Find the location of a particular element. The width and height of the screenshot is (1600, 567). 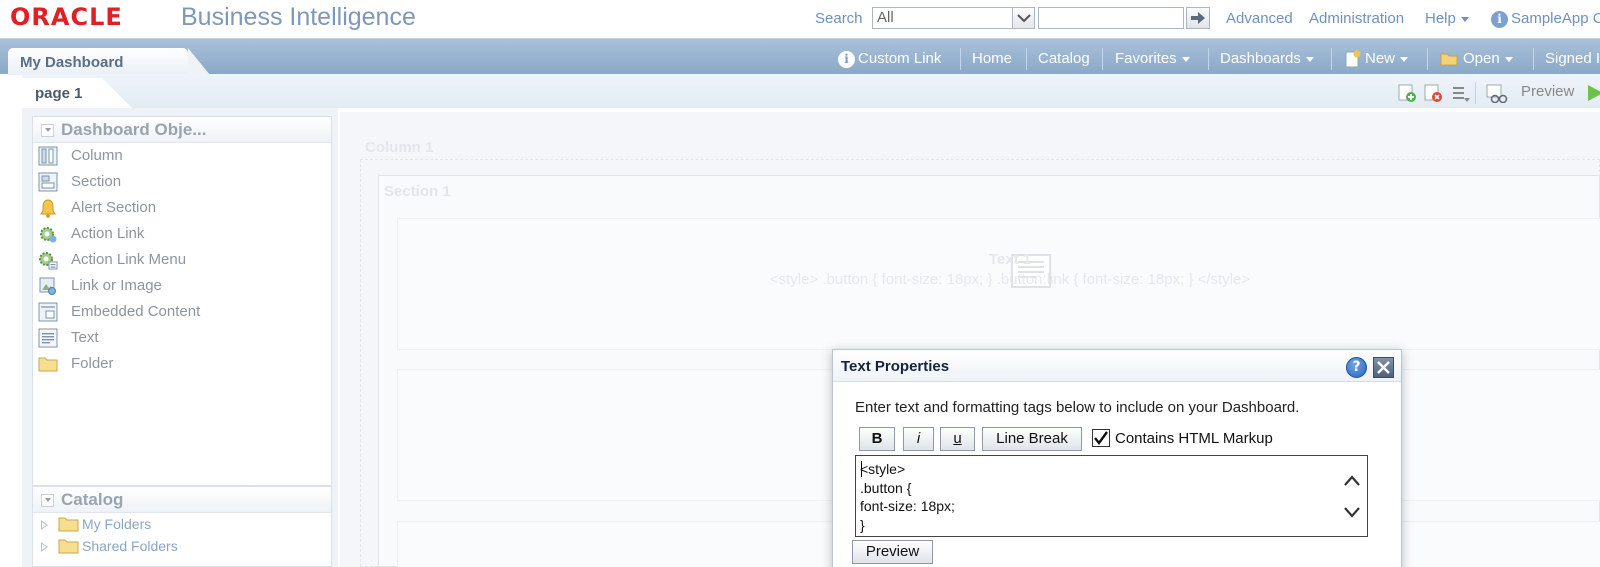

object-label: Action Link Menu is located at coordinates (129, 259).